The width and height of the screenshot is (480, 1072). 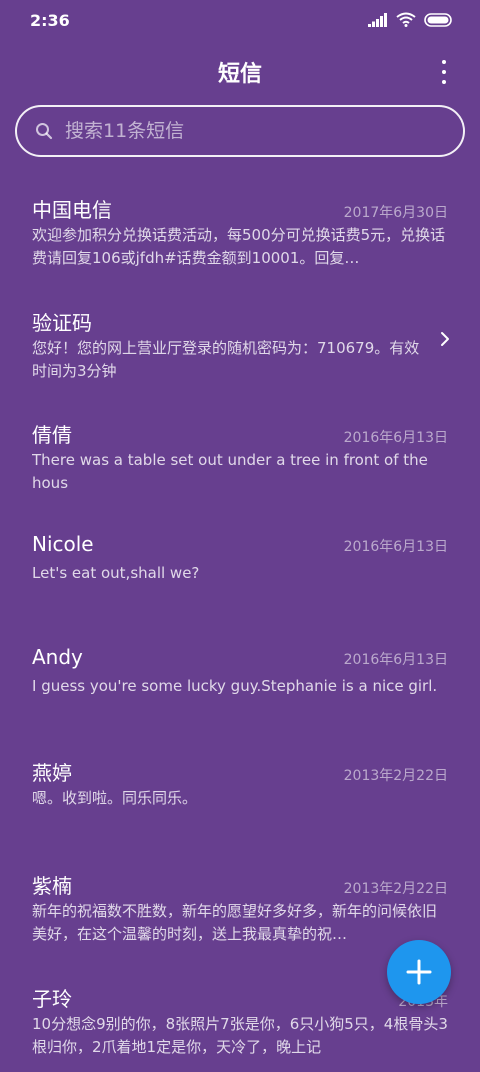 I want to click on more-vert-icon, so click(x=444, y=72).